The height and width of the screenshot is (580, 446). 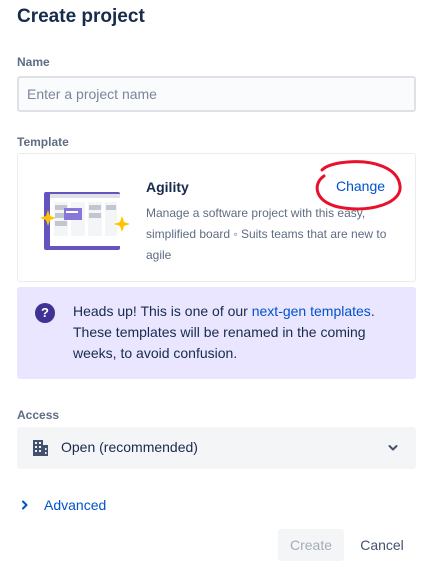 I want to click on chevron-right-icon, so click(x=25, y=505).